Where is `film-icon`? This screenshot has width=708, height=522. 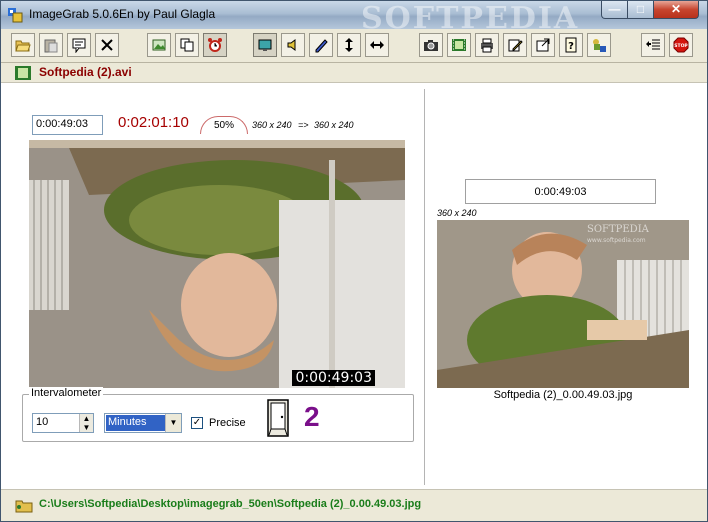 film-icon is located at coordinates (459, 45).